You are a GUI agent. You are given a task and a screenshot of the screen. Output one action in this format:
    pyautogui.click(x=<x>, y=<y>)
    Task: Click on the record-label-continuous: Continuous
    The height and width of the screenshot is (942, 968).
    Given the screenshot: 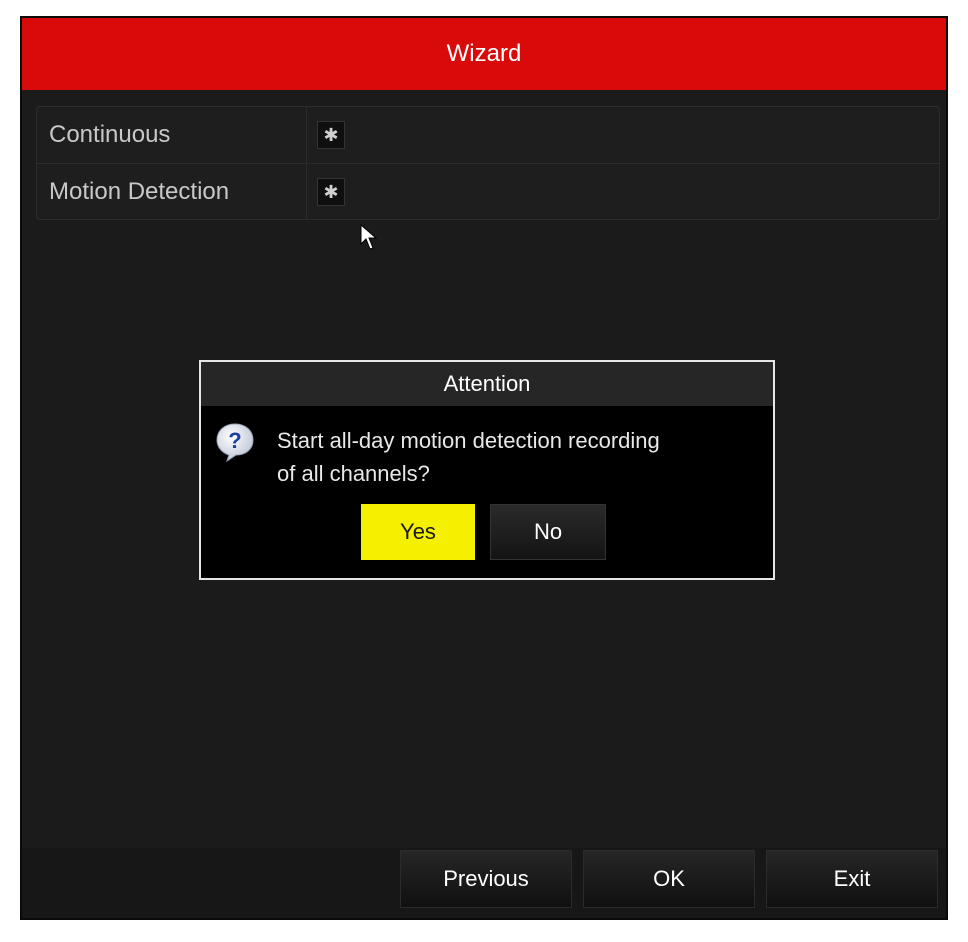 What is the action you would take?
    pyautogui.click(x=172, y=135)
    